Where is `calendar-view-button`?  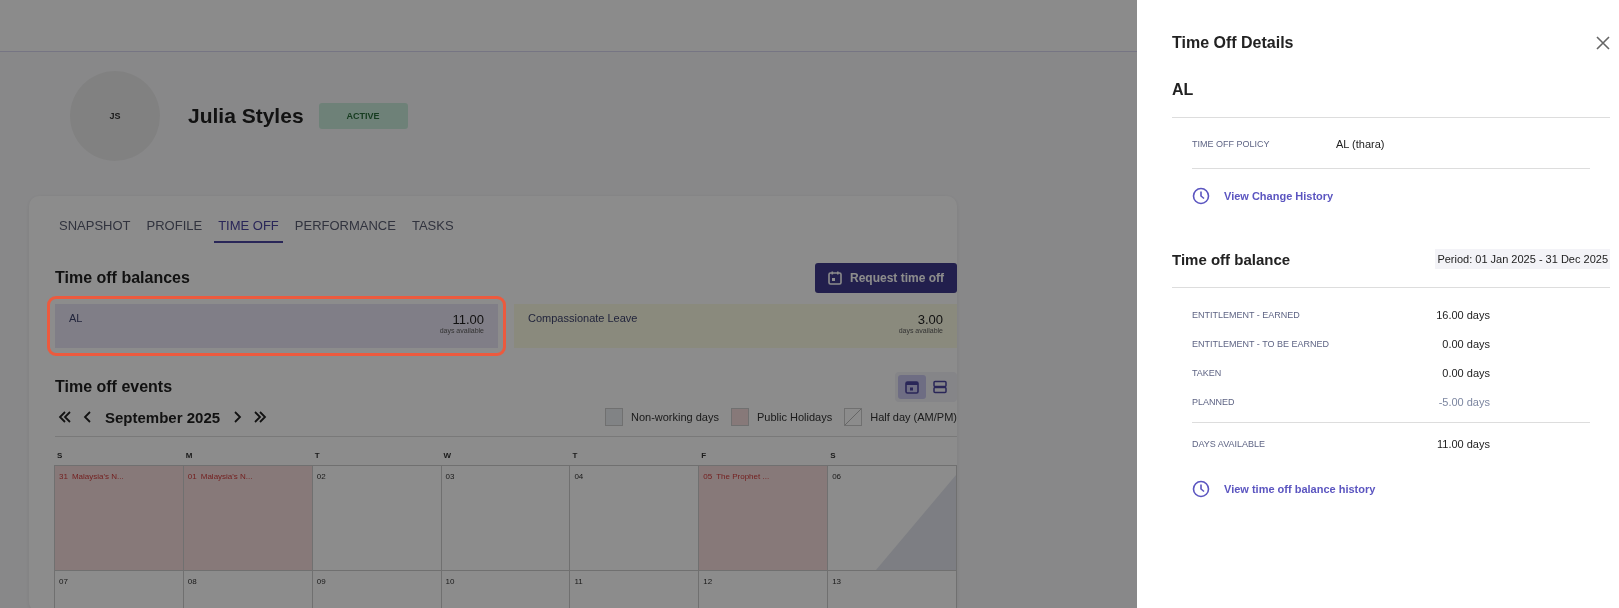
calendar-view-button is located at coordinates (912, 387).